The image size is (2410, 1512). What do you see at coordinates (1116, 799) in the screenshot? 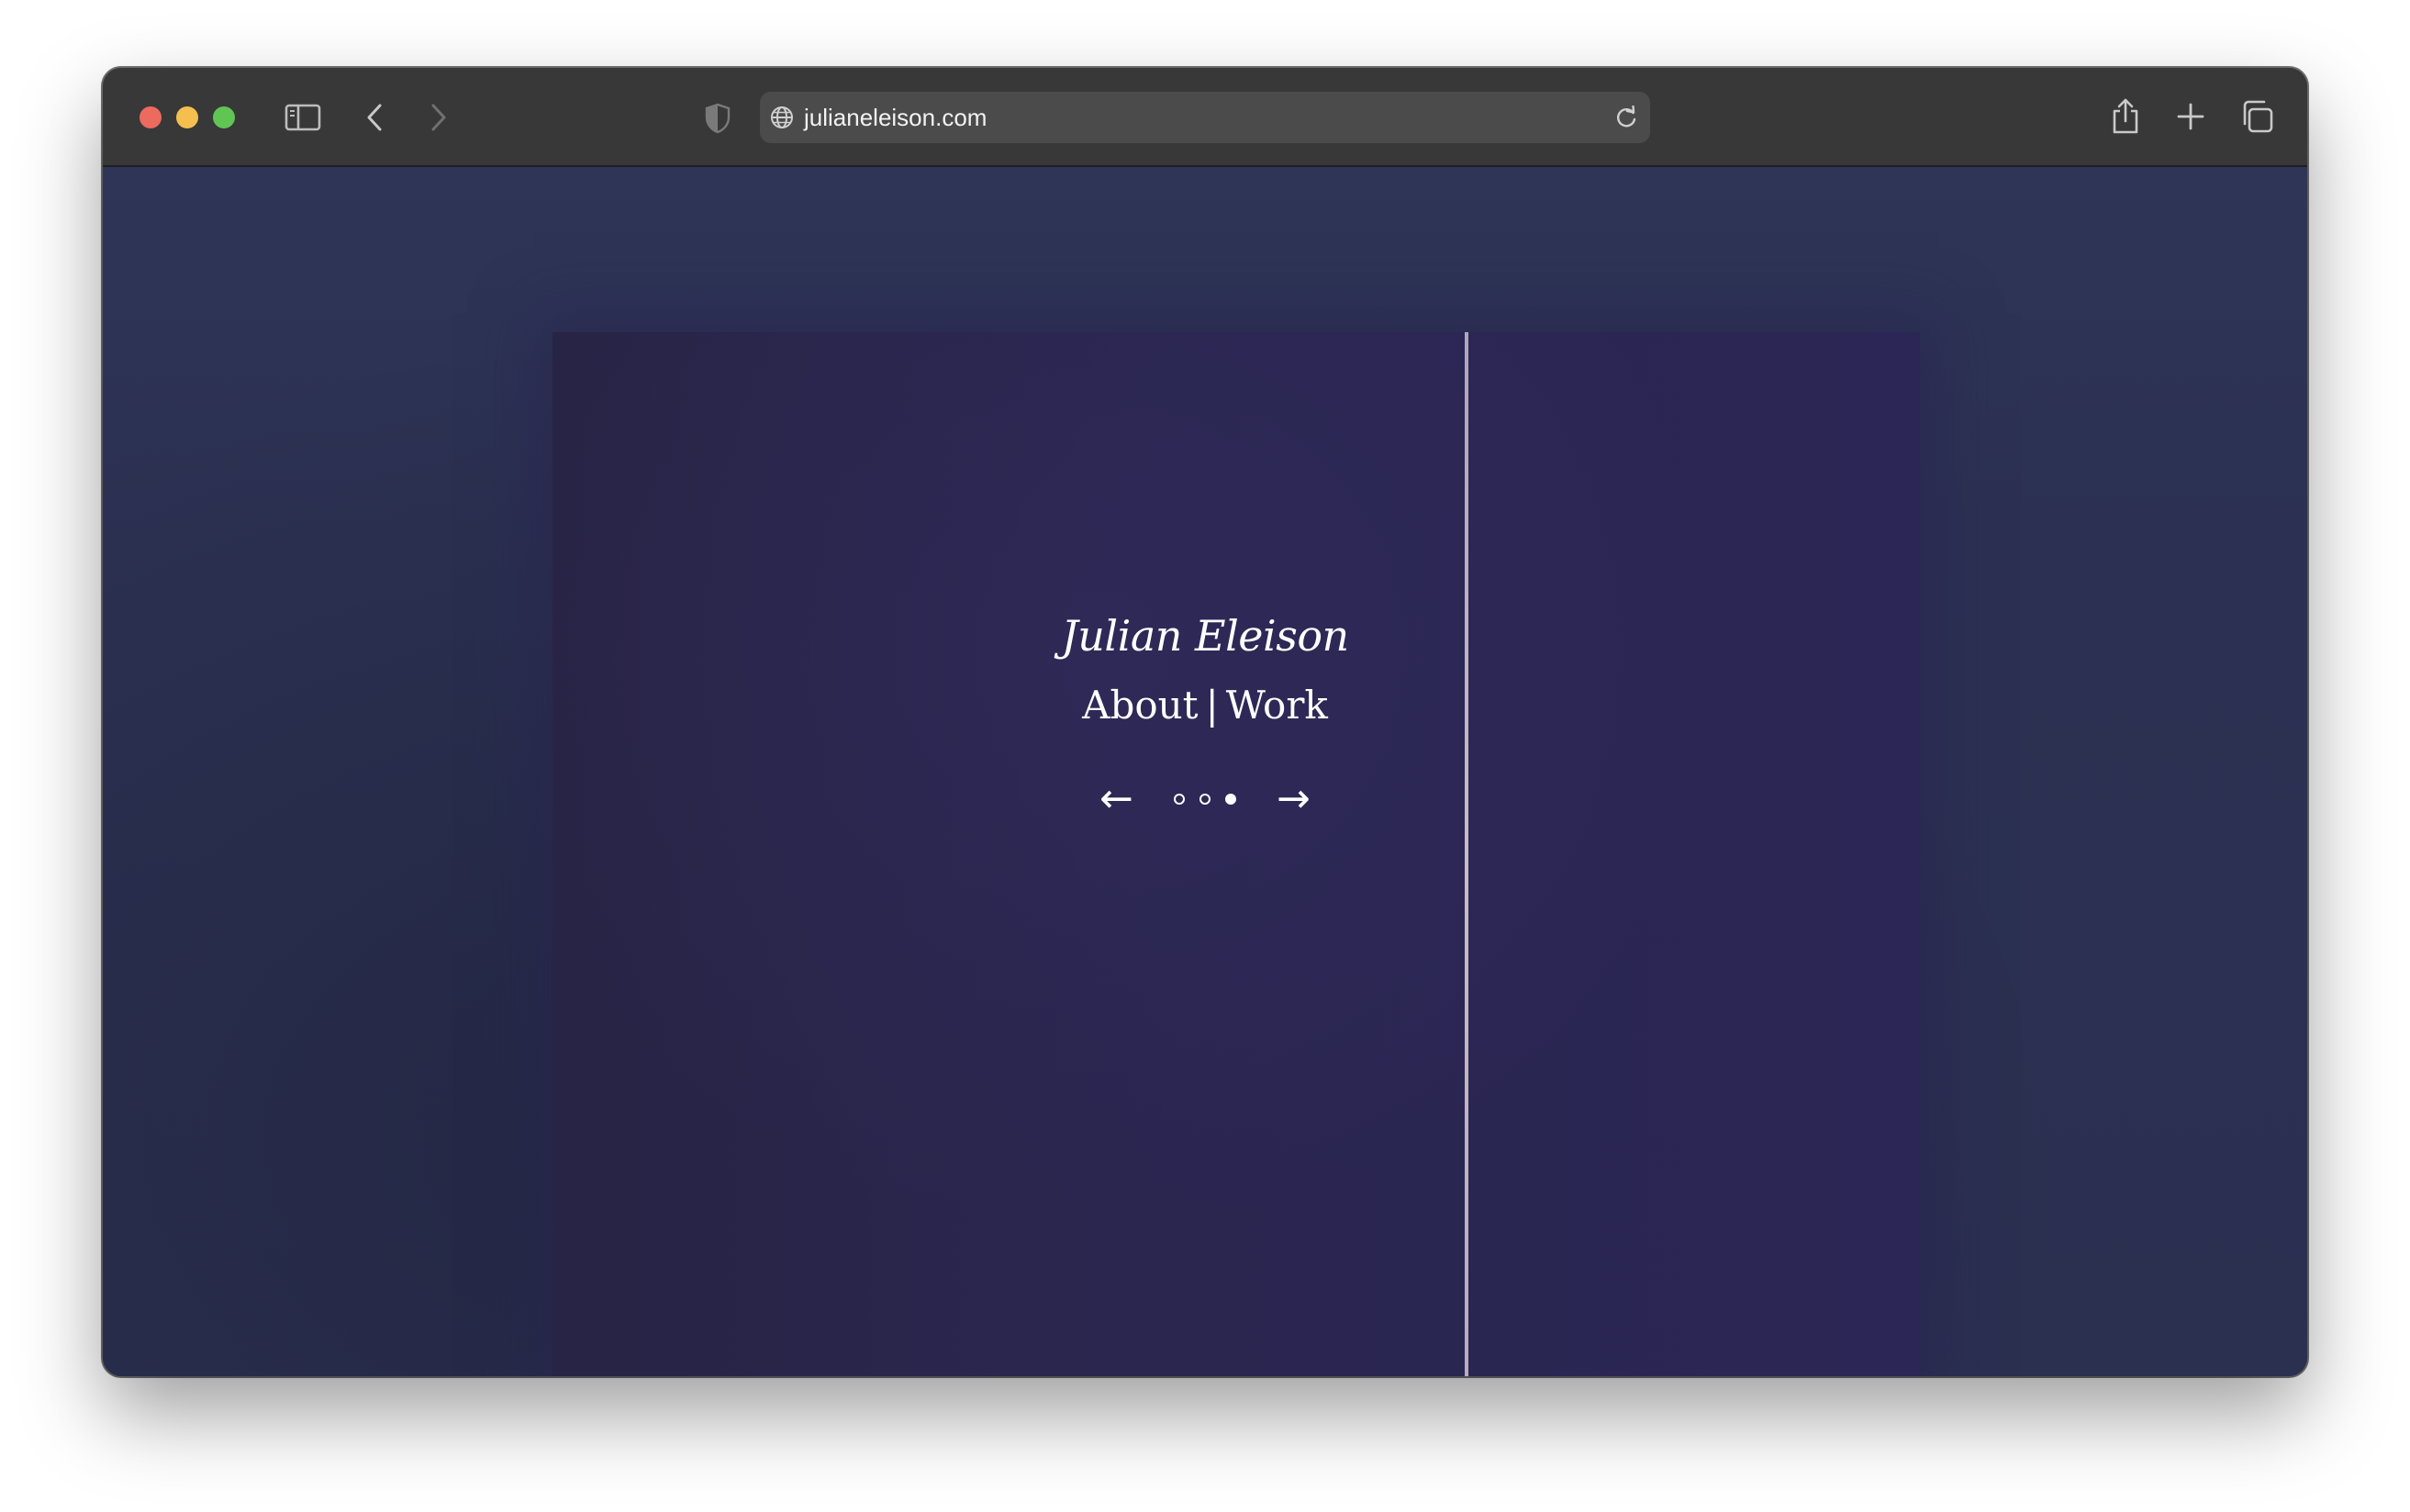
I see `carousel-prev-arrow-icon: ←` at bounding box center [1116, 799].